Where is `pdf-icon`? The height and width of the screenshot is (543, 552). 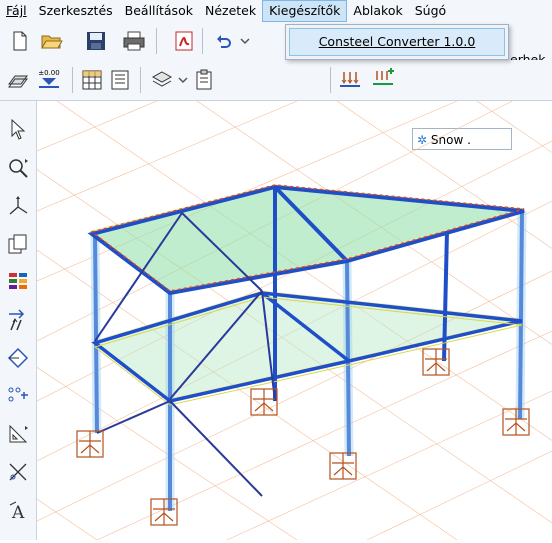 pdf-icon is located at coordinates (184, 41).